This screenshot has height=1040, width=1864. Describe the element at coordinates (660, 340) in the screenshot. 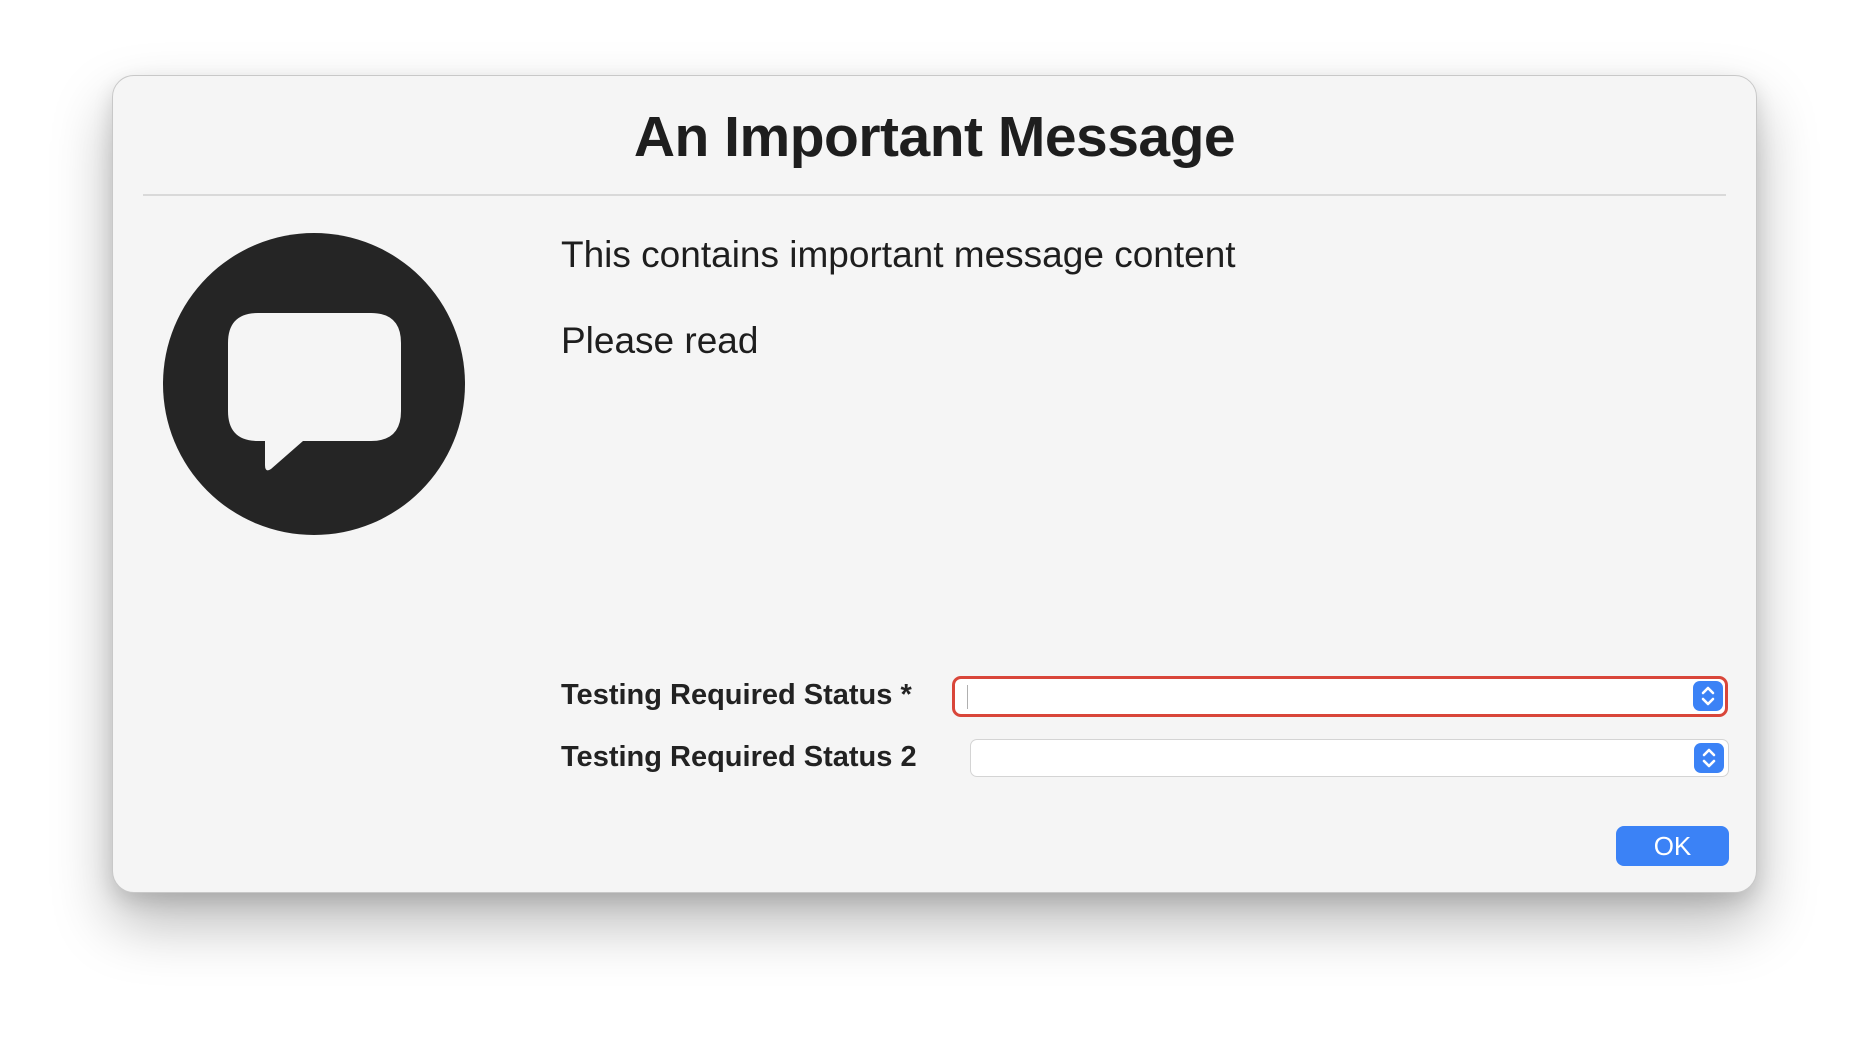

I see `message-line: Please read` at that location.